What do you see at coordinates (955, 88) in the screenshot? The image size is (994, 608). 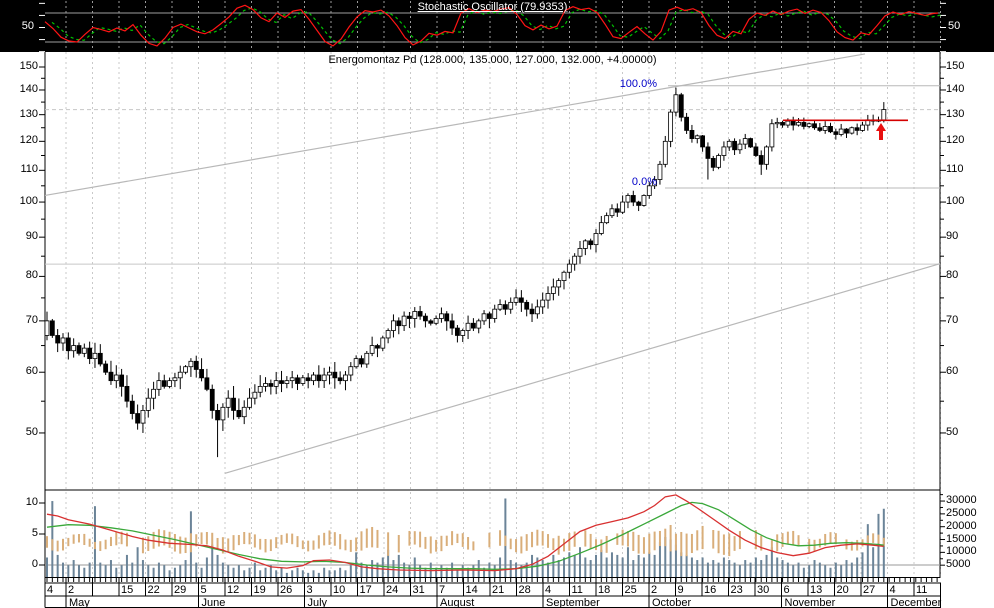 I see `price-axis-label-right: 140` at bounding box center [955, 88].